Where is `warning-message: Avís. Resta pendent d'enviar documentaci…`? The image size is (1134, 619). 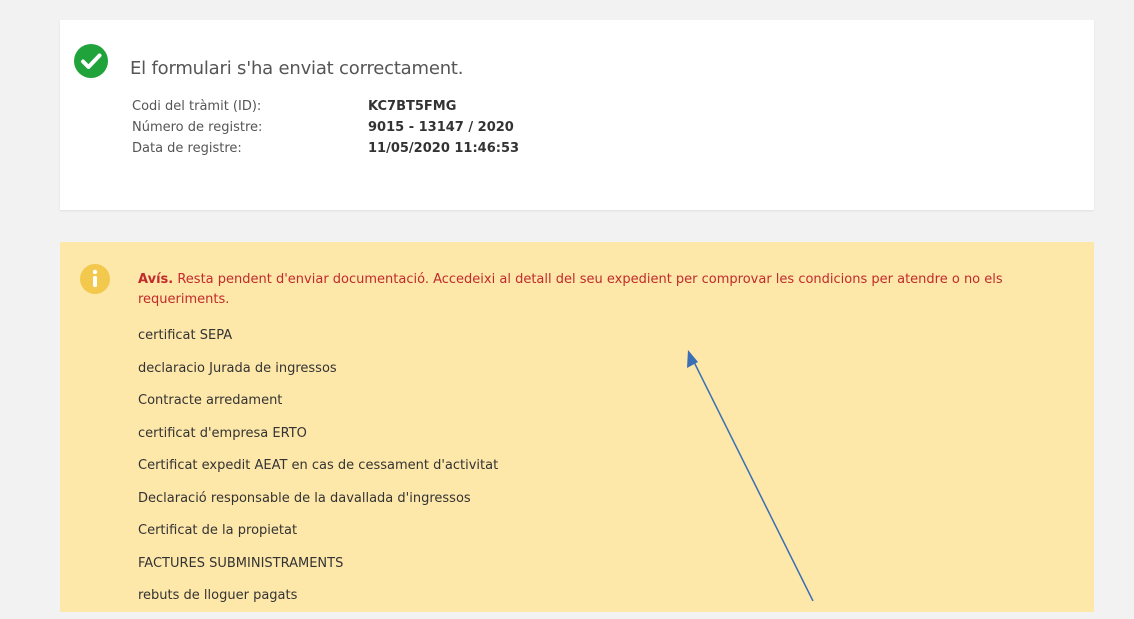
warning-message: Avís. Resta pendent d'enviar documentaci… is located at coordinates (598, 290).